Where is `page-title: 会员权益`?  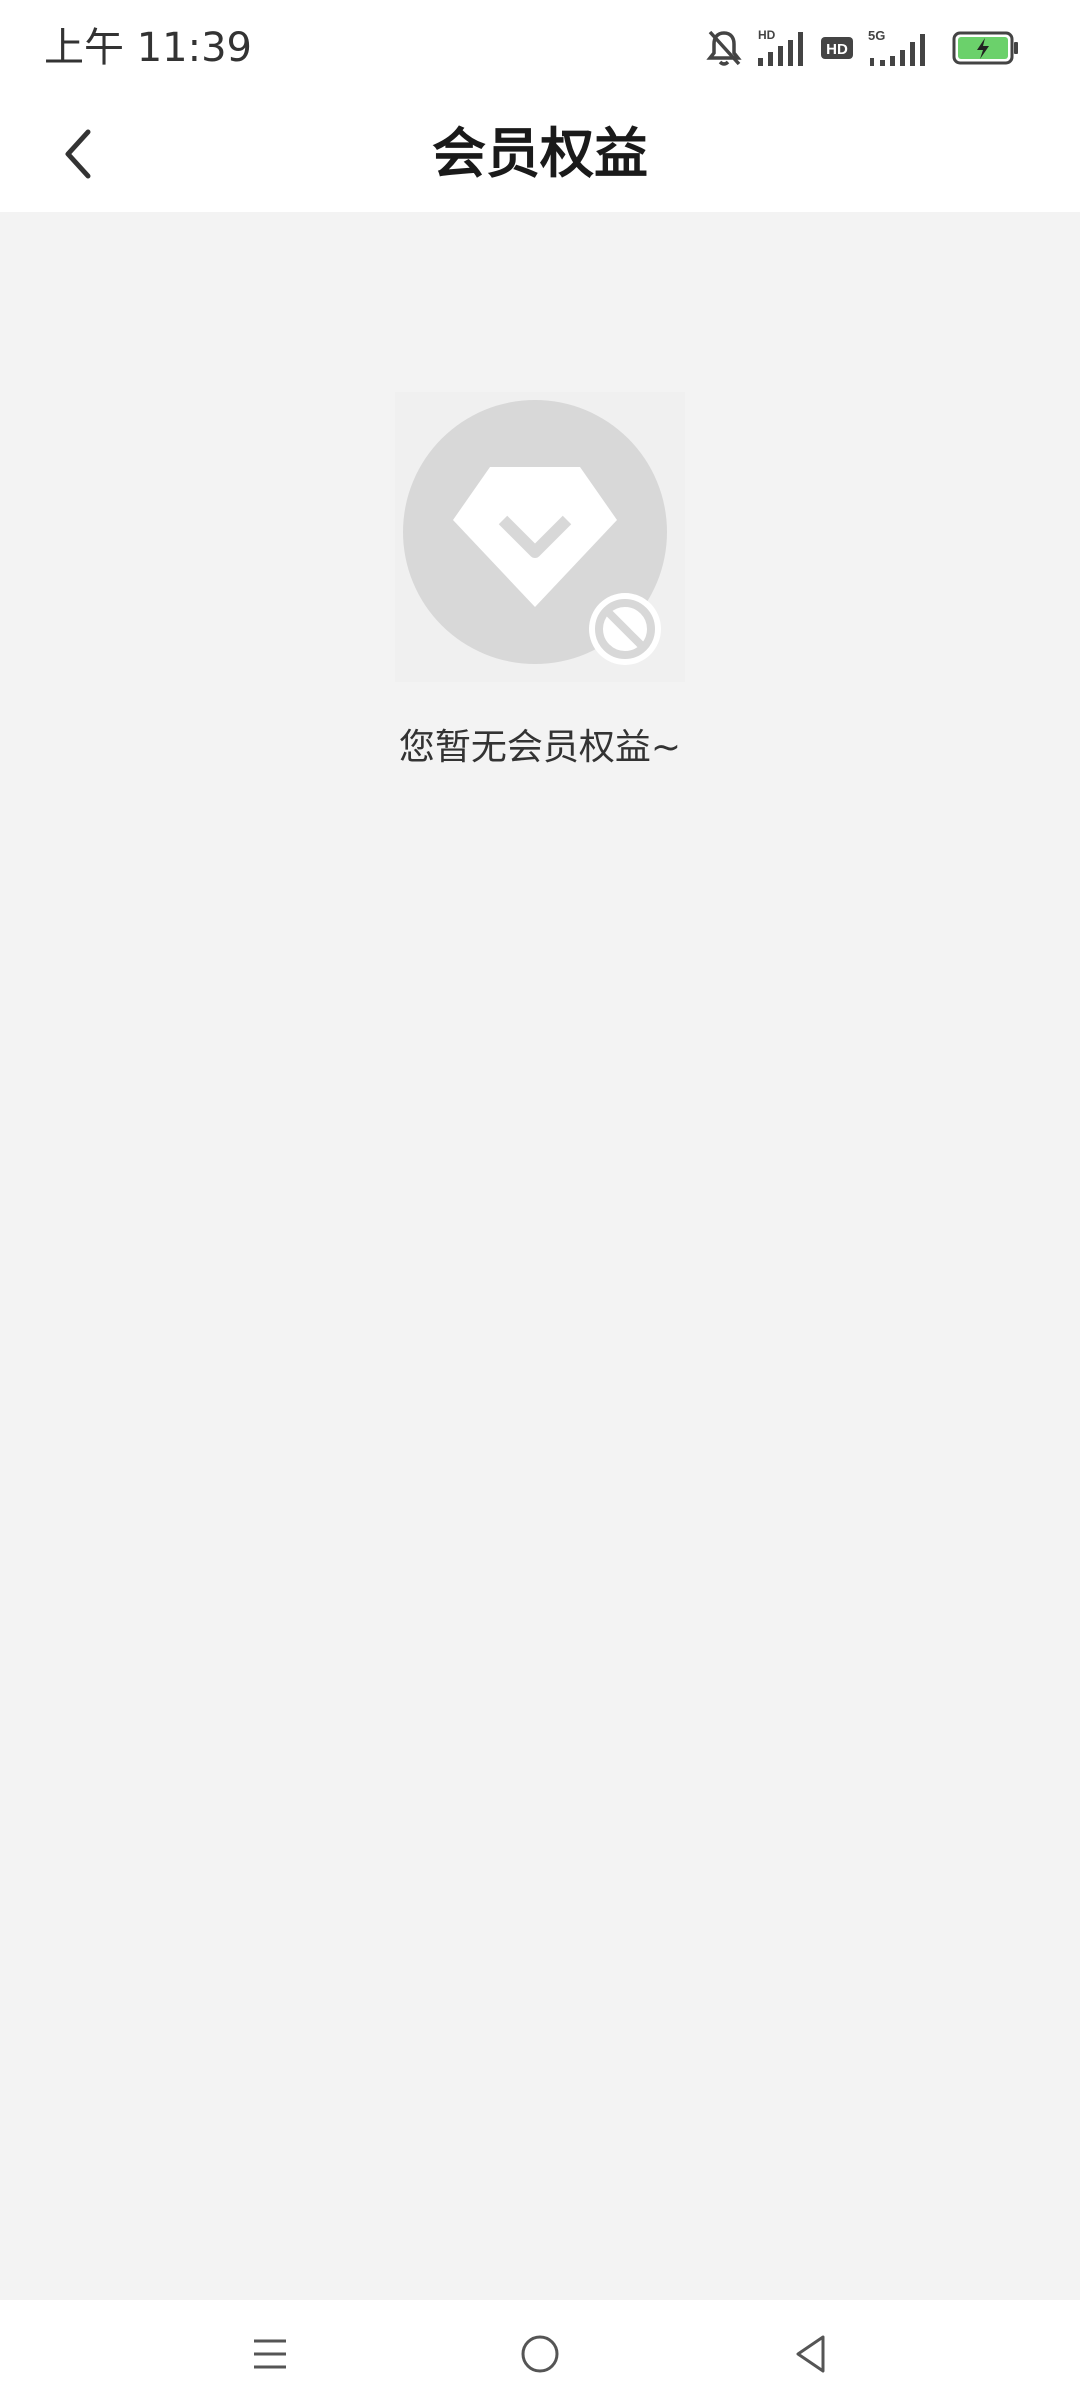
page-title: 会员权益 is located at coordinates (540, 153).